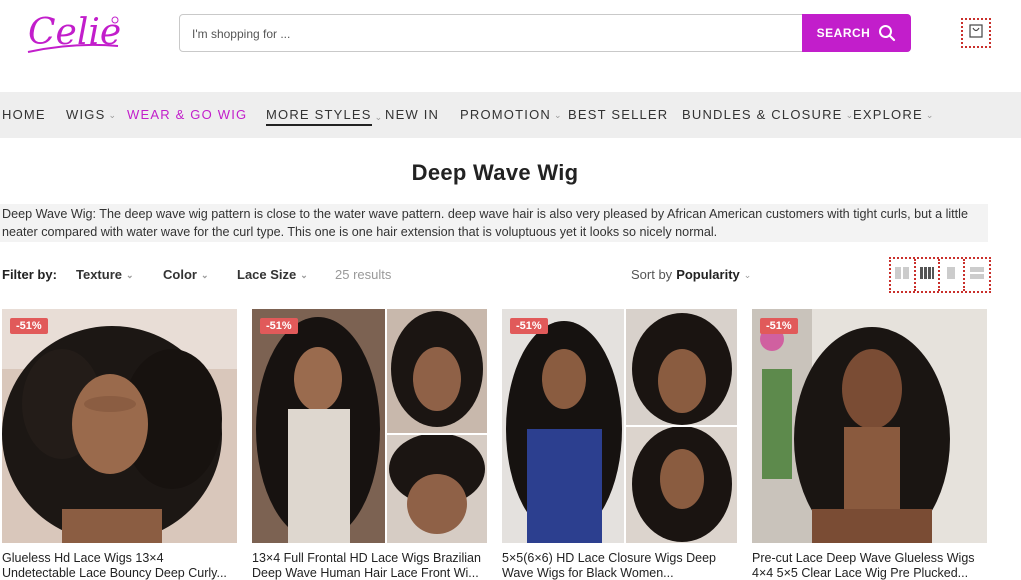 The height and width of the screenshot is (580, 1021). Describe the element at coordinates (708, 274) in the screenshot. I see `sort-value: Popularity` at that location.